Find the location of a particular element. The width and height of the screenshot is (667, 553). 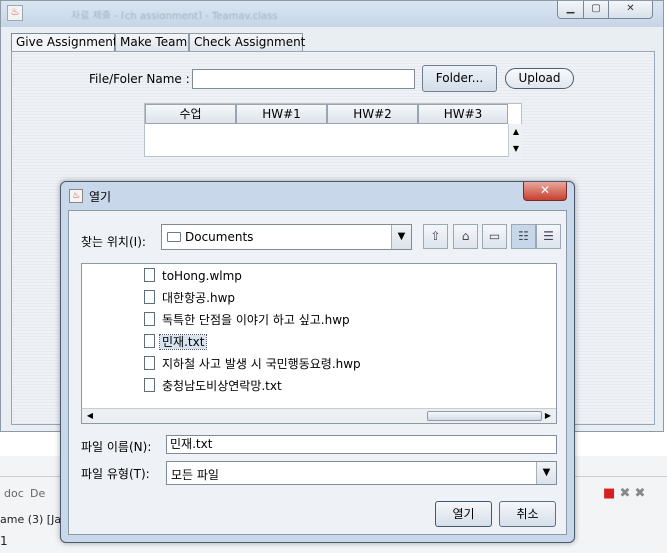

ide-tab-doc: doc is located at coordinates (14, 493).